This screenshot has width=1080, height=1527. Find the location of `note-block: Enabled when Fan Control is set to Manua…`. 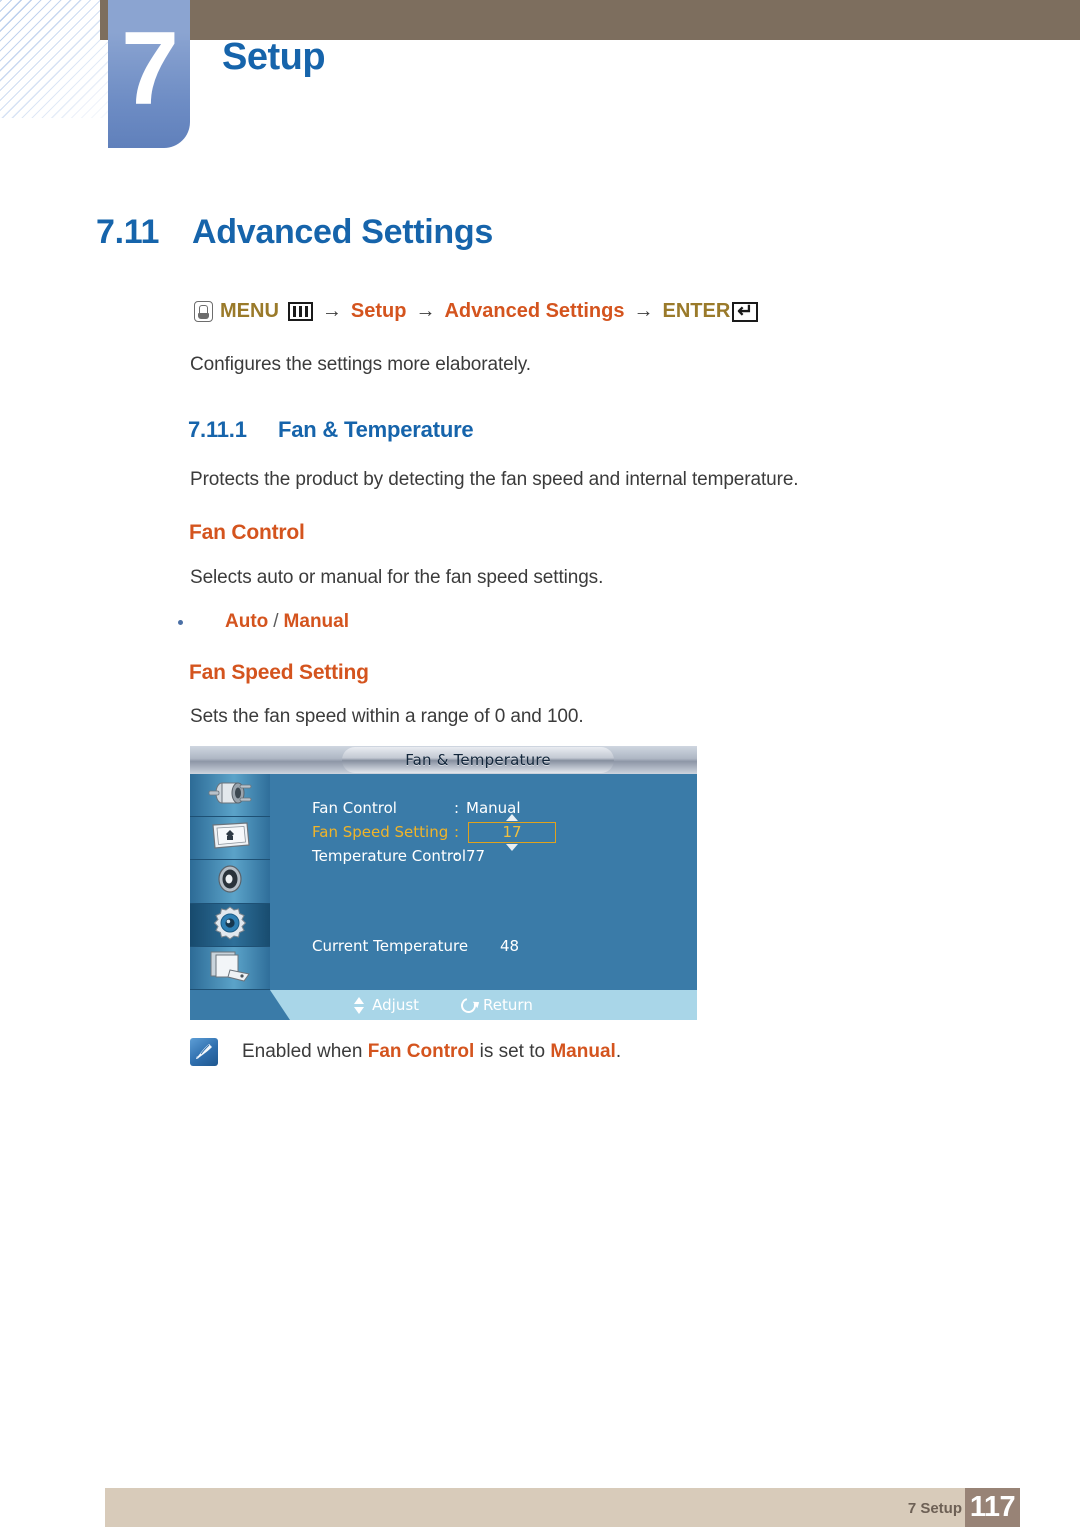

note-block: Enabled when Fan Control is set to Manua… is located at coordinates (405, 1052).